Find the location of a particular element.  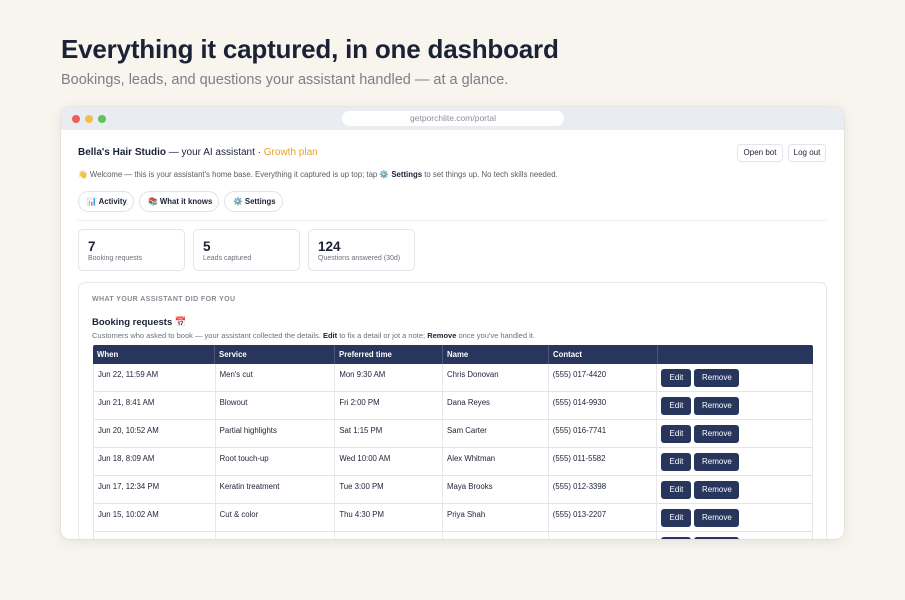

contact-cell: (555) 017-4420 is located at coordinates (603, 377).